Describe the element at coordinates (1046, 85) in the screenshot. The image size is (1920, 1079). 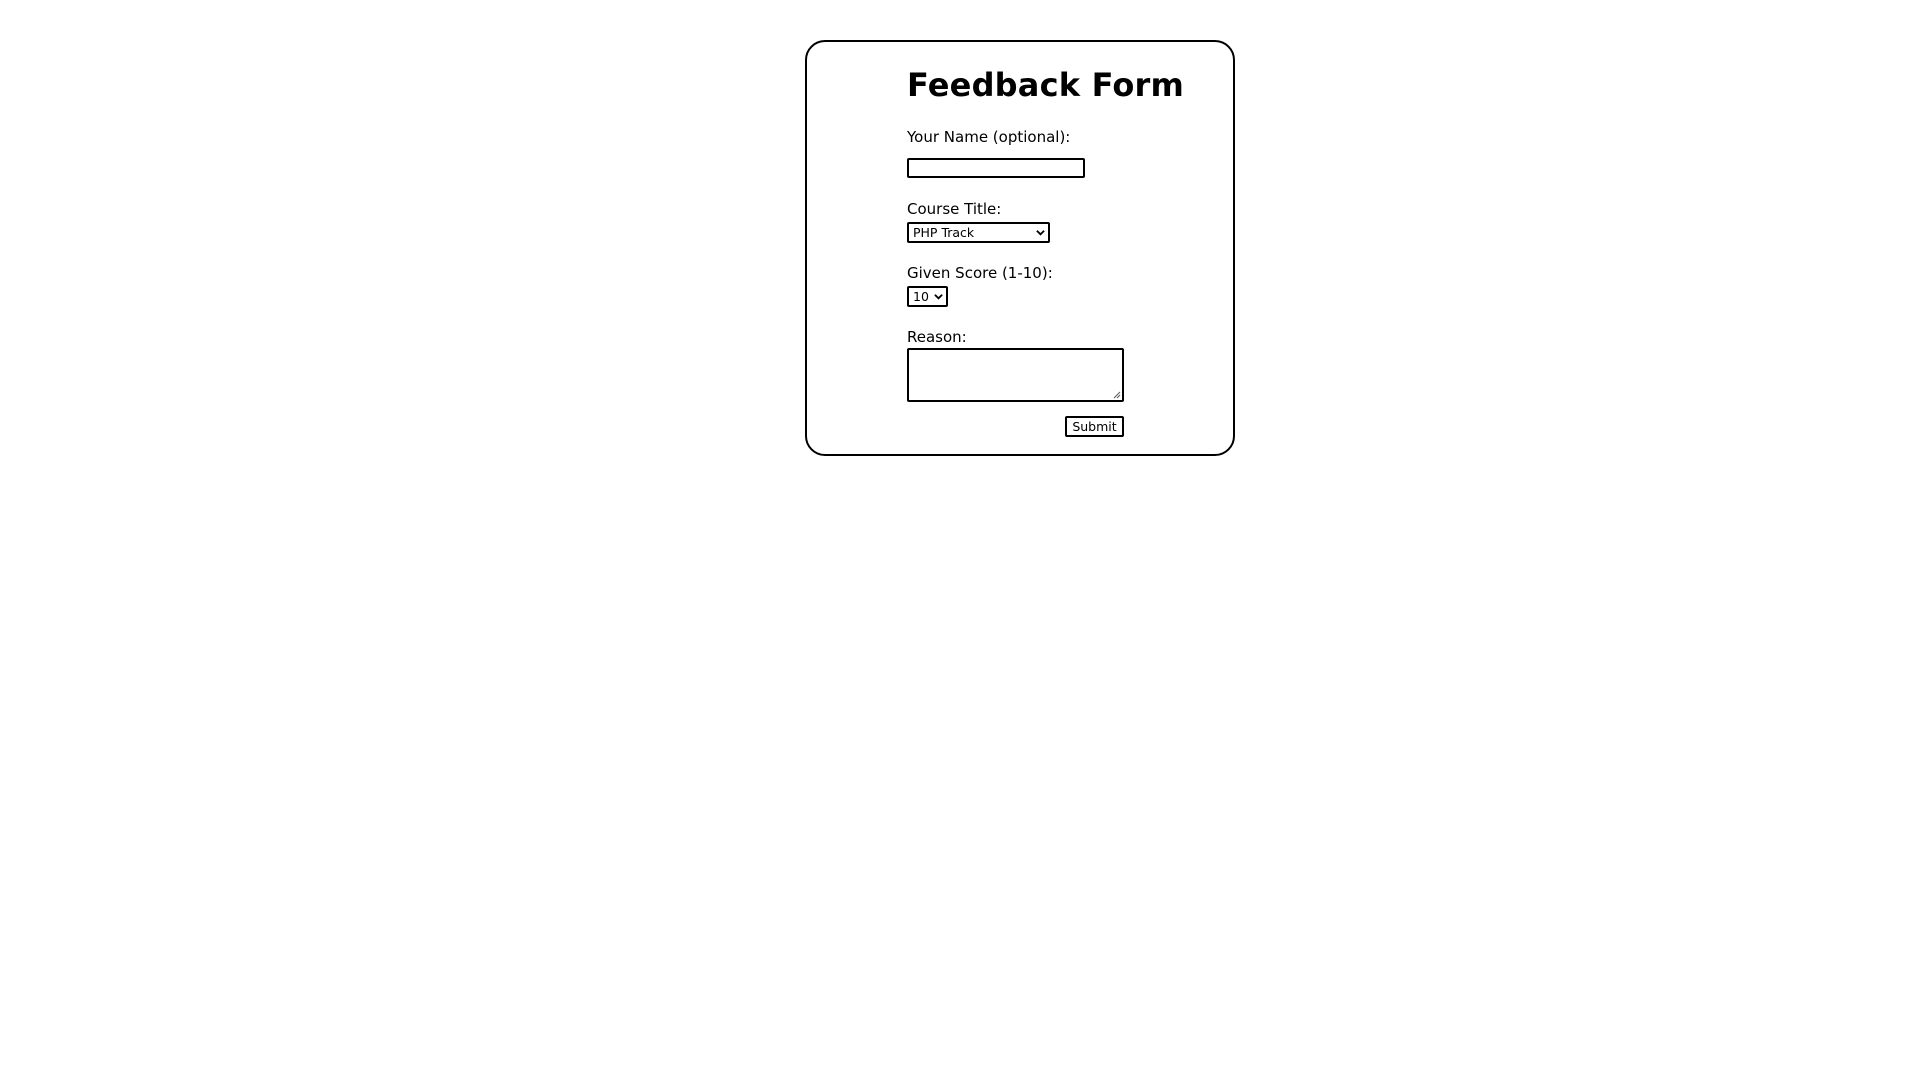
I see `page-title: Feedback Form` at that location.